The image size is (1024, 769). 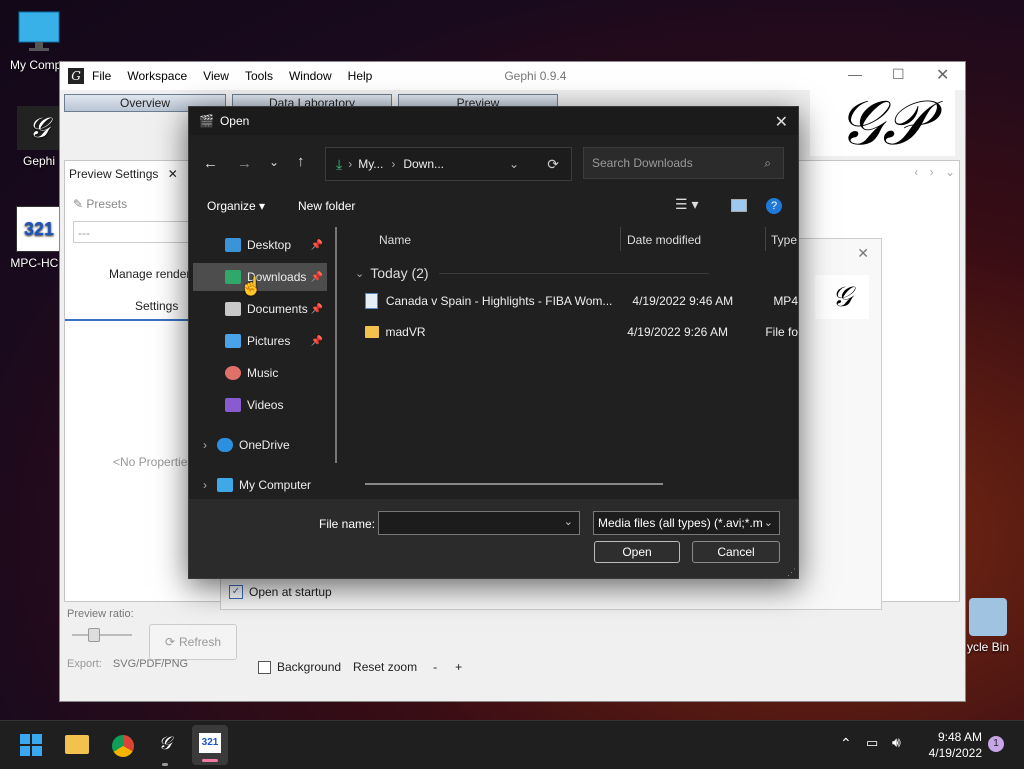 What do you see at coordinates (385, 667) in the screenshot?
I see `reset-zoom-button: Reset zoom` at bounding box center [385, 667].